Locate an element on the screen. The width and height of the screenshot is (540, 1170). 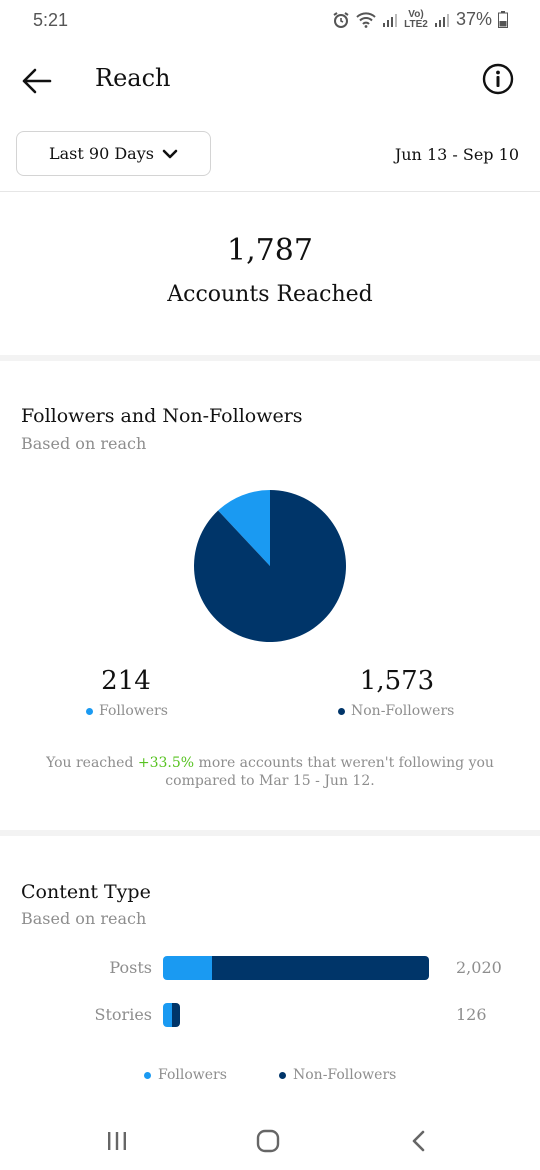
recent-apps-icon is located at coordinates (117, 1141).